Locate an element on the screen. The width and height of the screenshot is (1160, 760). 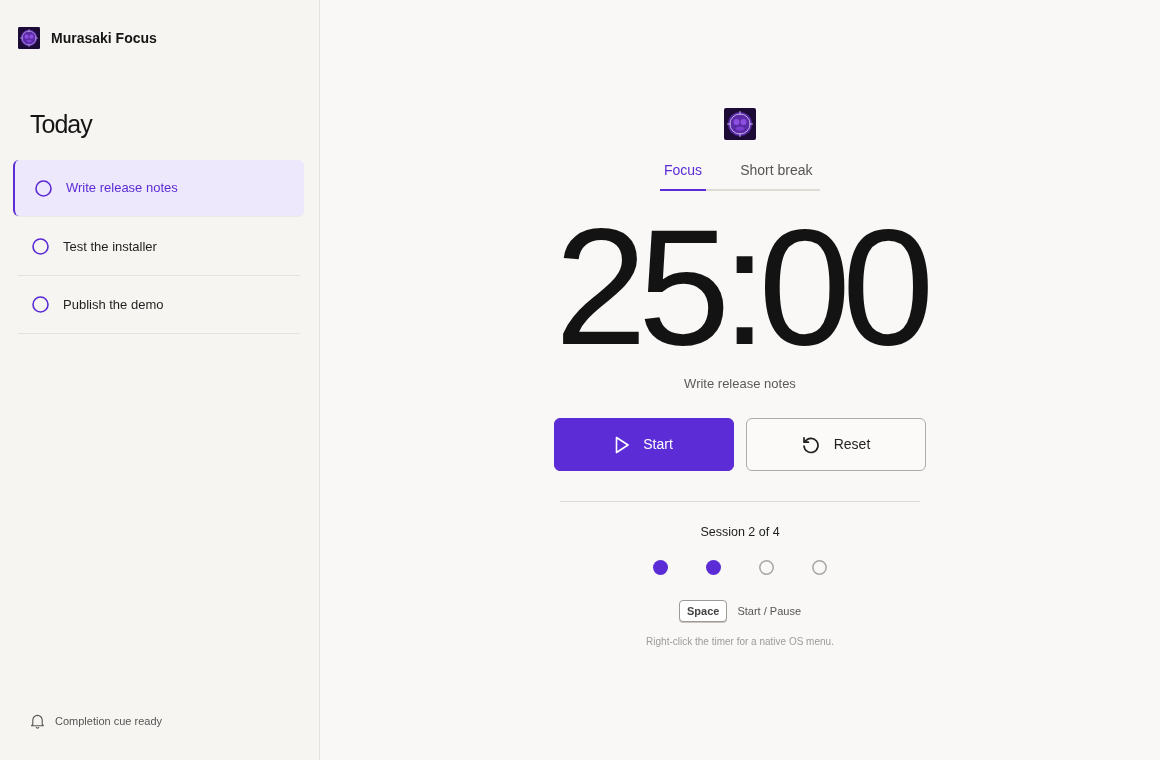
current-task-text: Write release notes is located at coordinates (740, 384).